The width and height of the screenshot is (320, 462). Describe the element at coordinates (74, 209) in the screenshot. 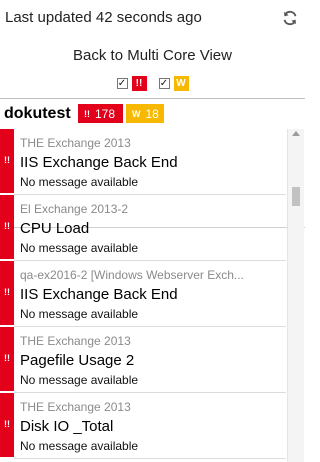

I see `alert-source: El Exchange 2013-2` at that location.